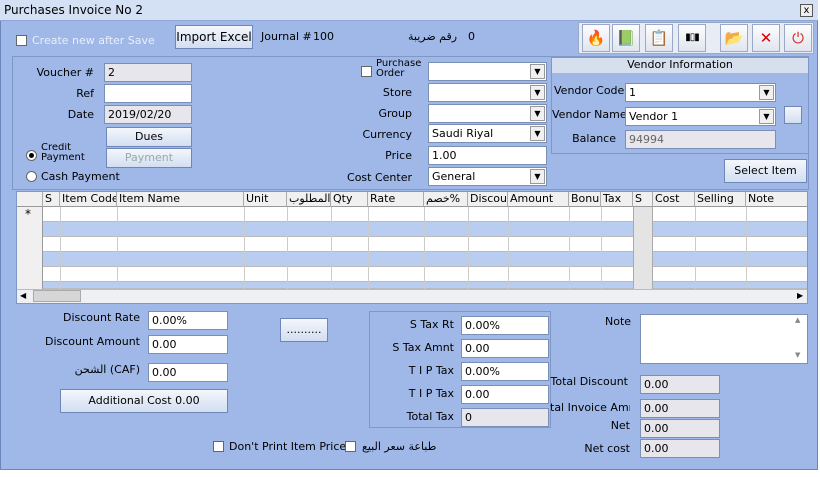  What do you see at coordinates (218, 446) in the screenshot?
I see `dont-print-prices-checkbox` at bounding box center [218, 446].